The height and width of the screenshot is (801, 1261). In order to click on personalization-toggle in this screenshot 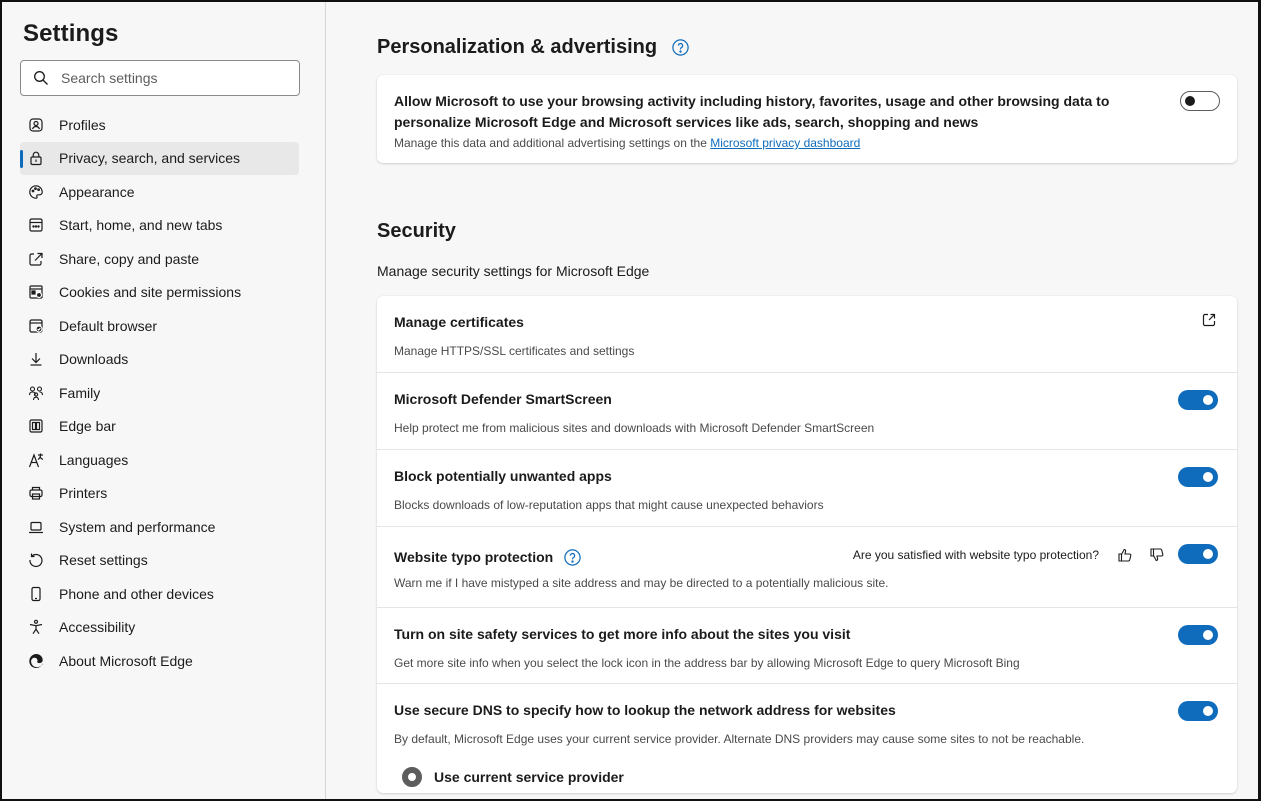, I will do `click(1200, 101)`.